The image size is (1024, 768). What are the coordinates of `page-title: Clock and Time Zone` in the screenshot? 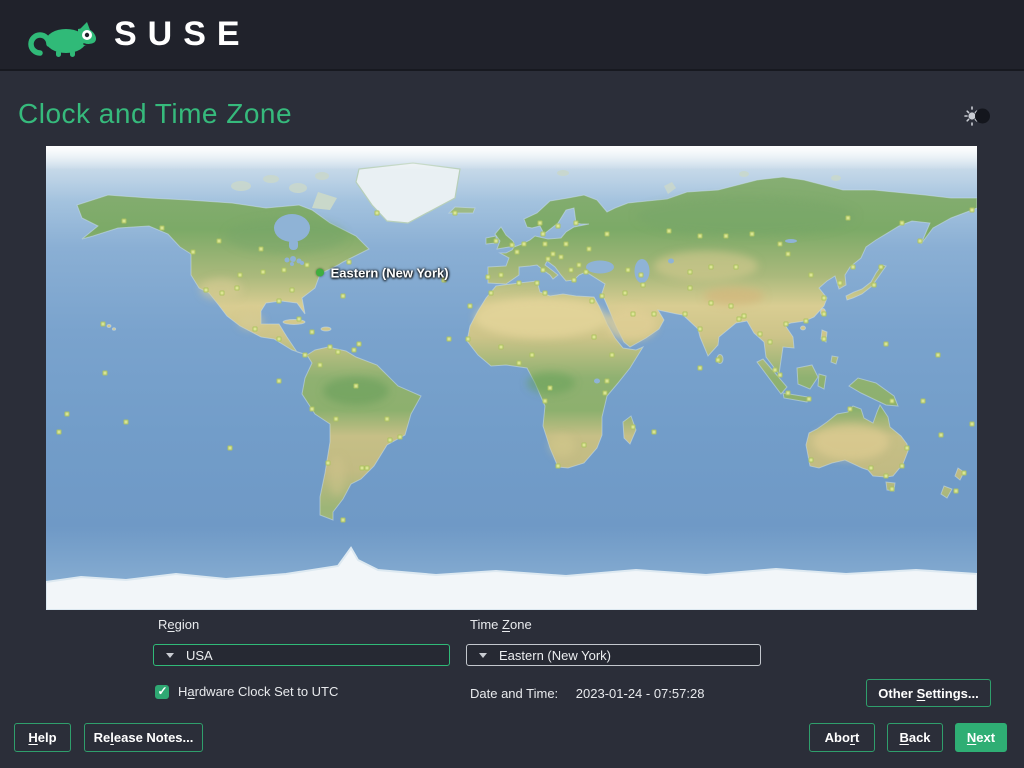 It's located at (155, 113).